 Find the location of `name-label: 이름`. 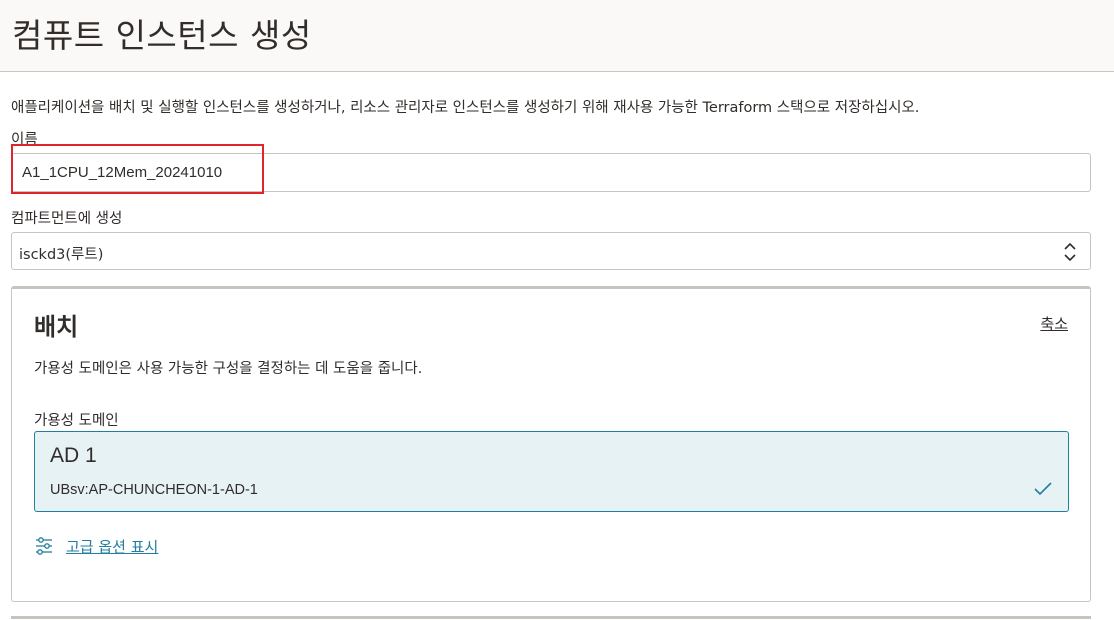

name-label: 이름 is located at coordinates (24, 140).